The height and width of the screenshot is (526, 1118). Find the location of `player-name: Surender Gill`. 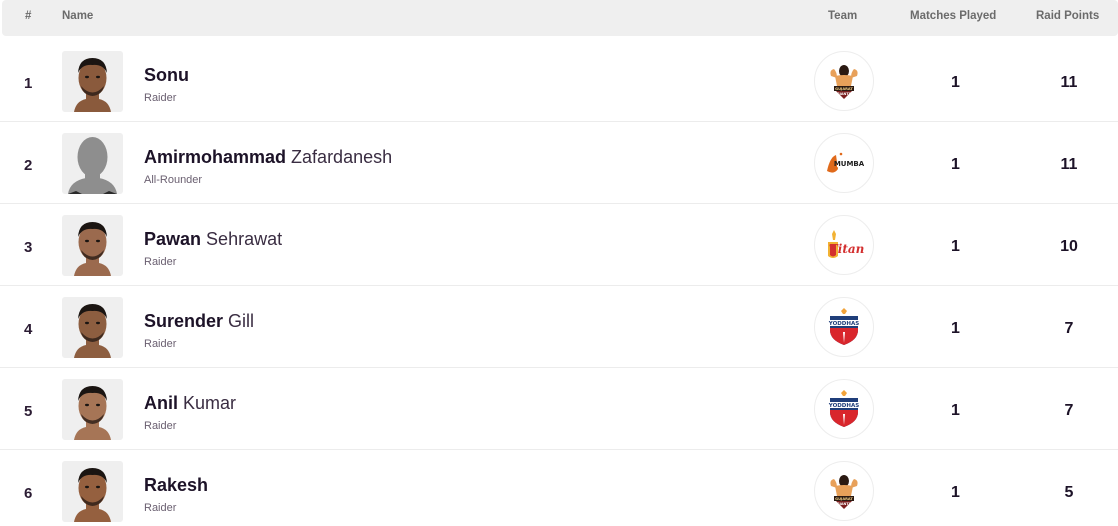

player-name: Surender Gill is located at coordinates (199, 321).